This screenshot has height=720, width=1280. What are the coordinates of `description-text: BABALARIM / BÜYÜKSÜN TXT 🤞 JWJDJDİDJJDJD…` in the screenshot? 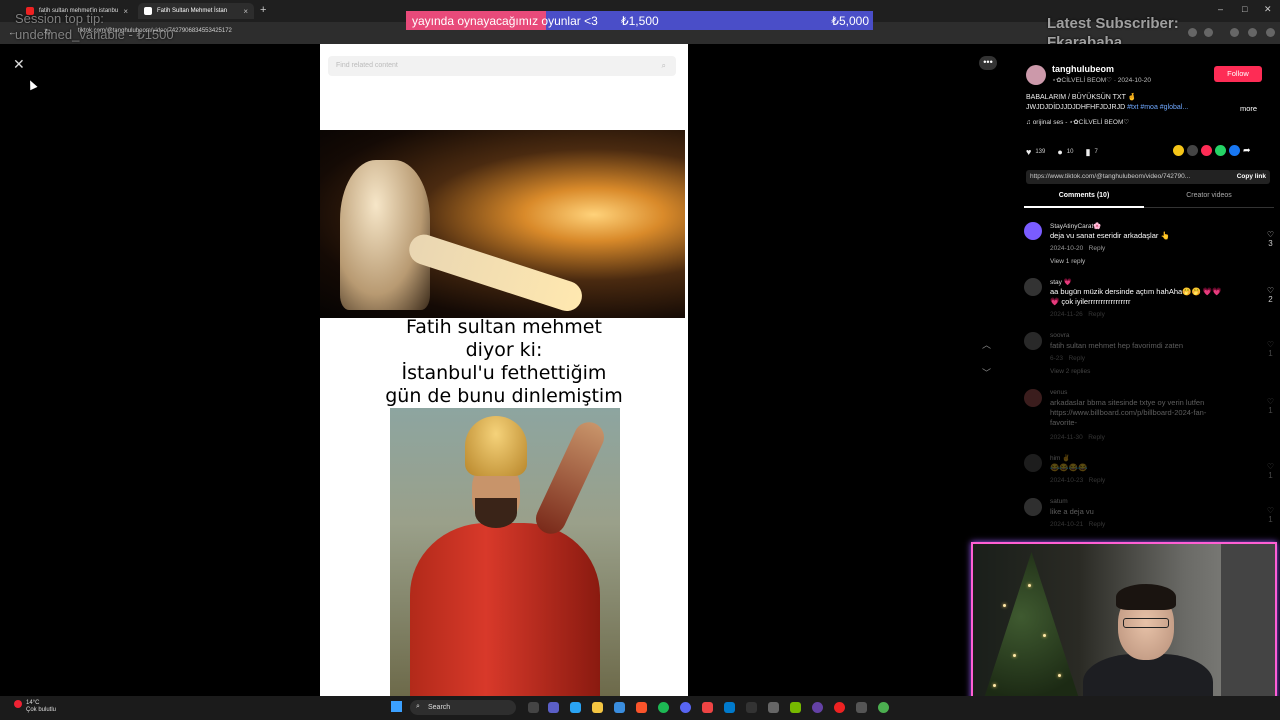 It's located at (1081, 102).